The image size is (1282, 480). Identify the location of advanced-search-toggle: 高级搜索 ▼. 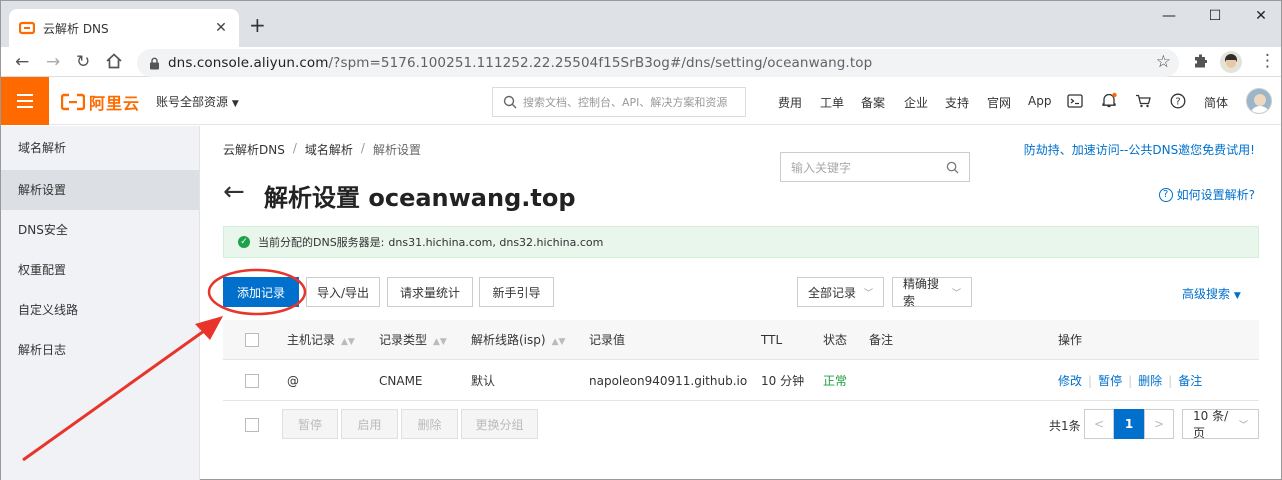
(1211, 293).